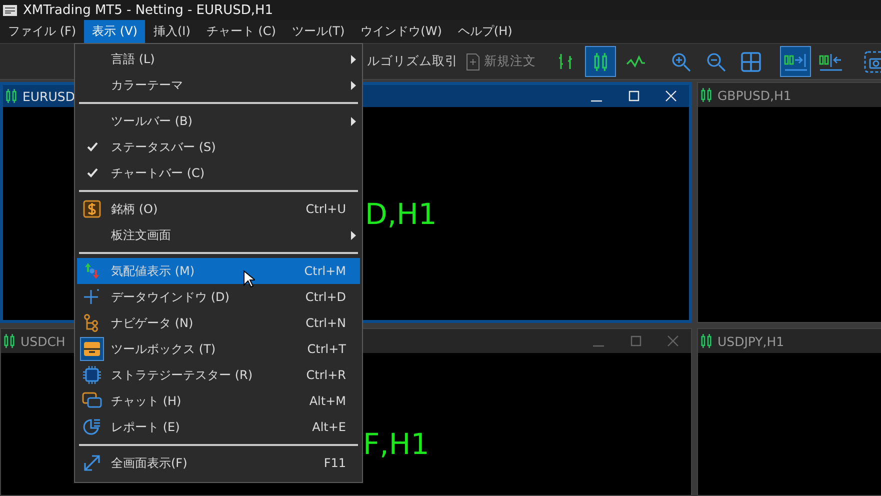 The image size is (881, 496). I want to click on algo-trading-button: ルゴリズム取引, so click(412, 61).